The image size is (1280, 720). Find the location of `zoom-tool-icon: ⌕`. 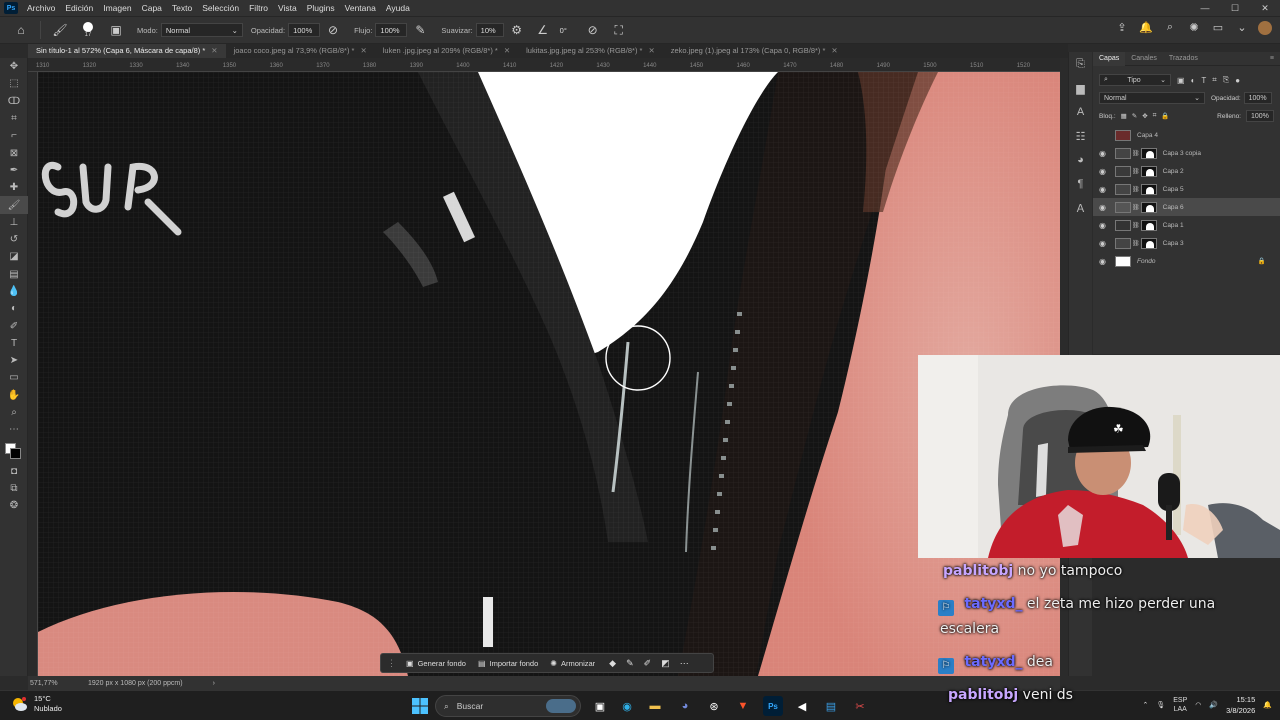

zoom-tool-icon: ⌕ is located at coordinates (14, 412).